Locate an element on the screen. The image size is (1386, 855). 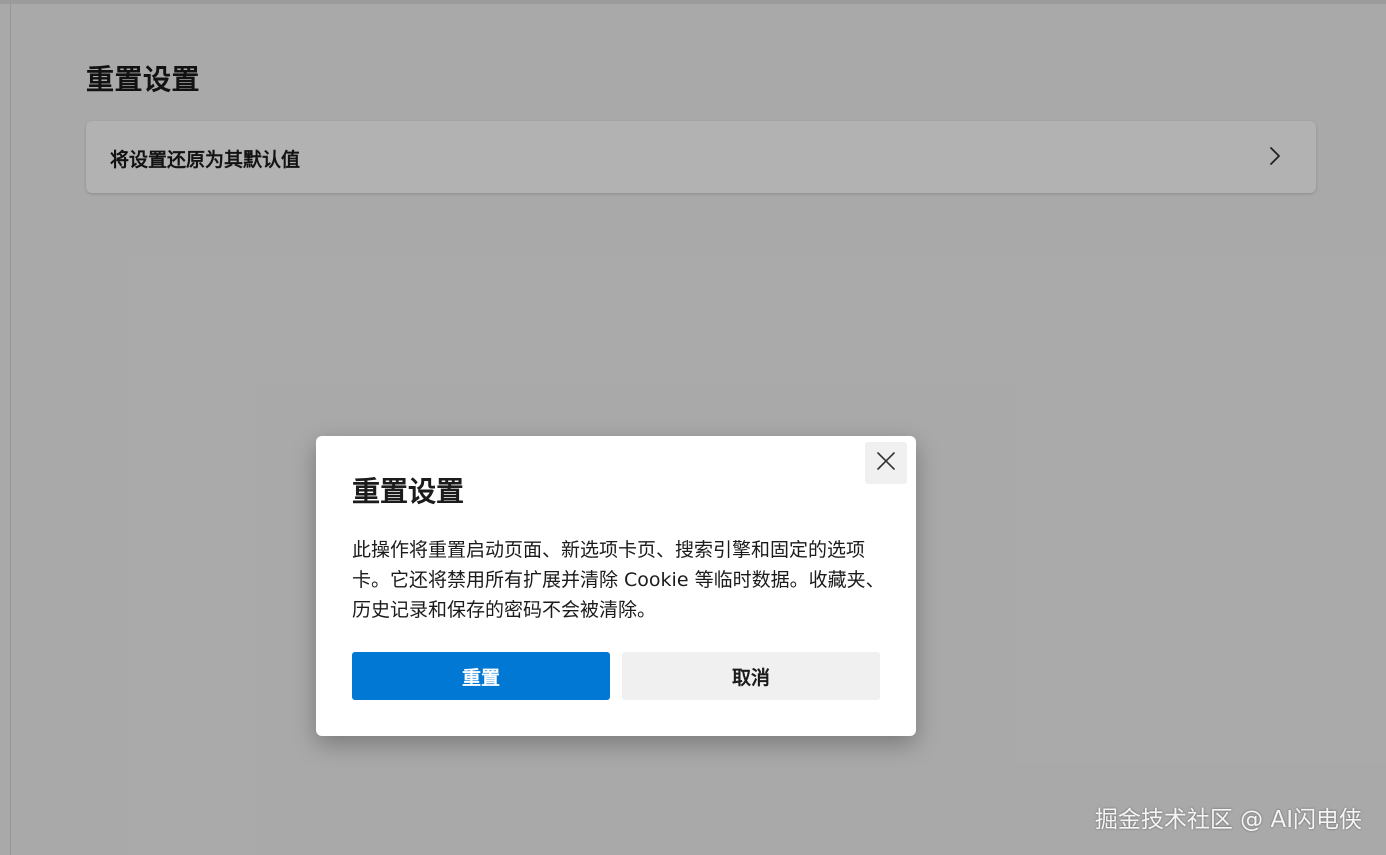
close-icon is located at coordinates (886, 463).